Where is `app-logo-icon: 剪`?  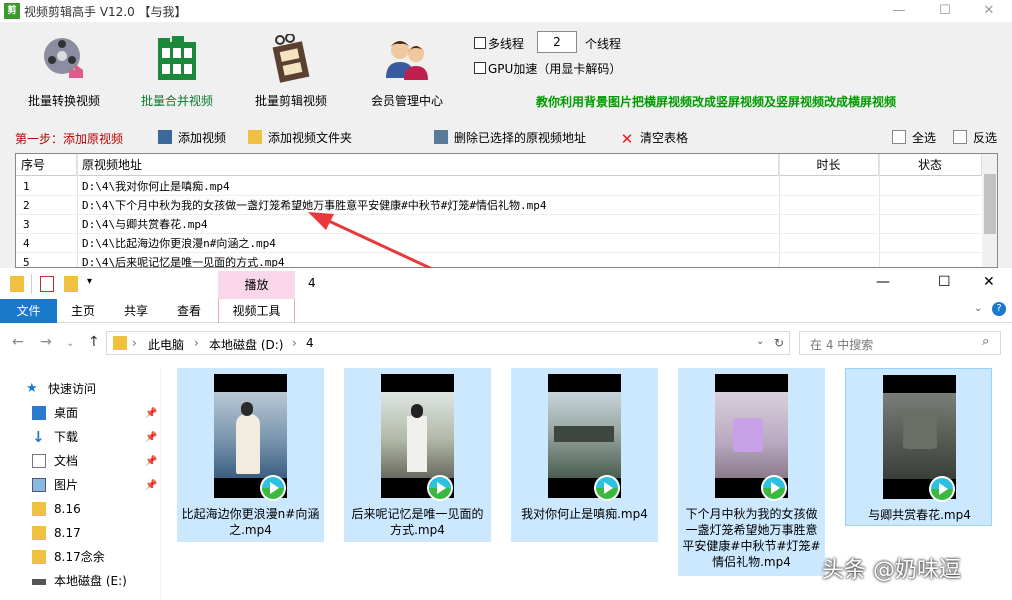 app-logo-icon: 剪 is located at coordinates (12, 11).